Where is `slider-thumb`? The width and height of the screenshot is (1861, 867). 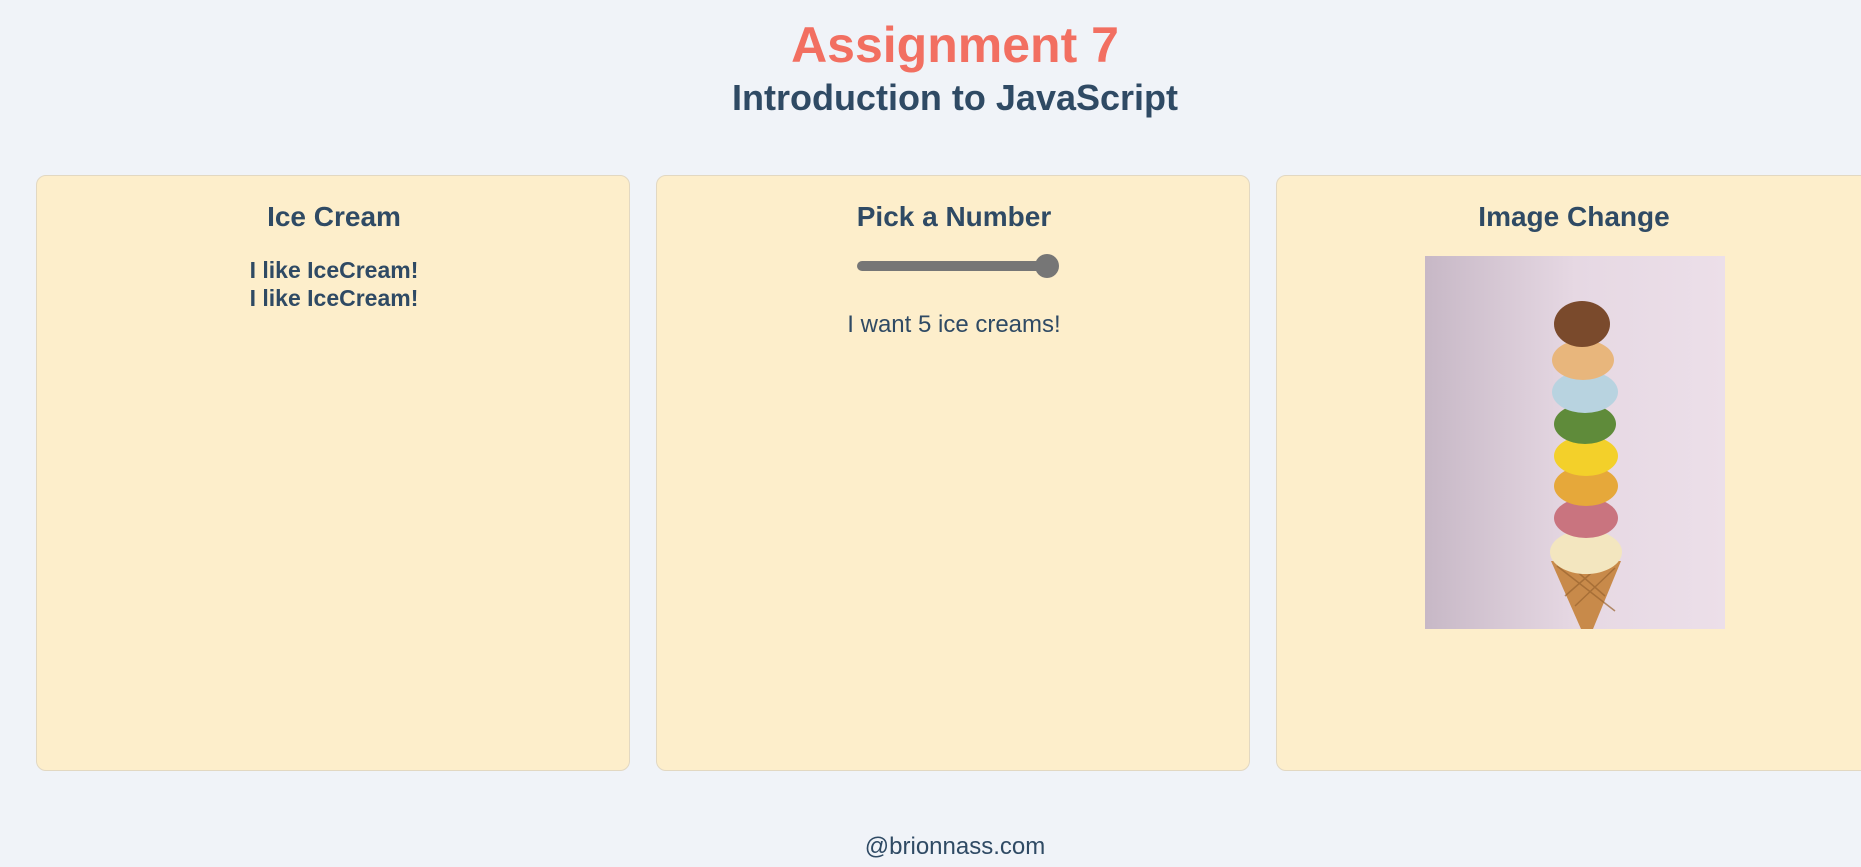 slider-thumb is located at coordinates (1047, 266).